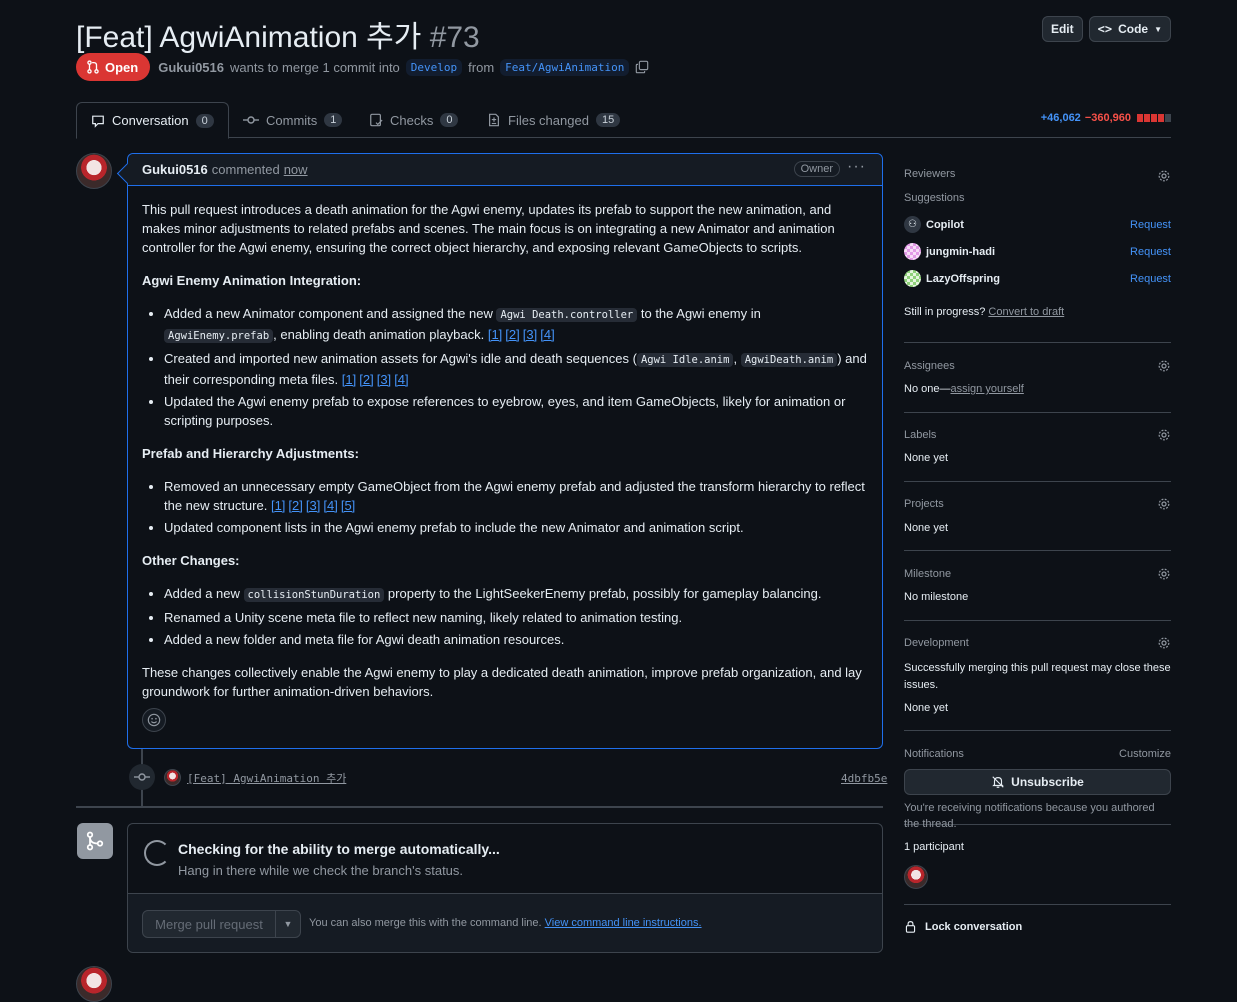 This screenshot has width=1237, height=1002. I want to click on avatar, so click(912, 278).